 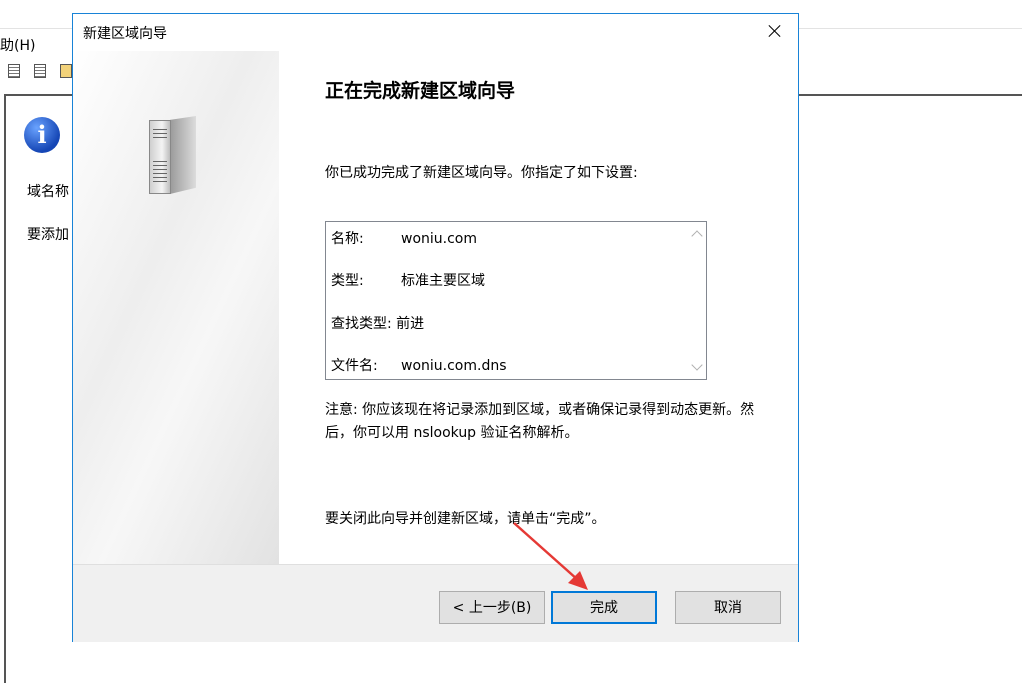 I want to click on setting-row-lookup: 查找类型: 前进, so click(x=377, y=323).